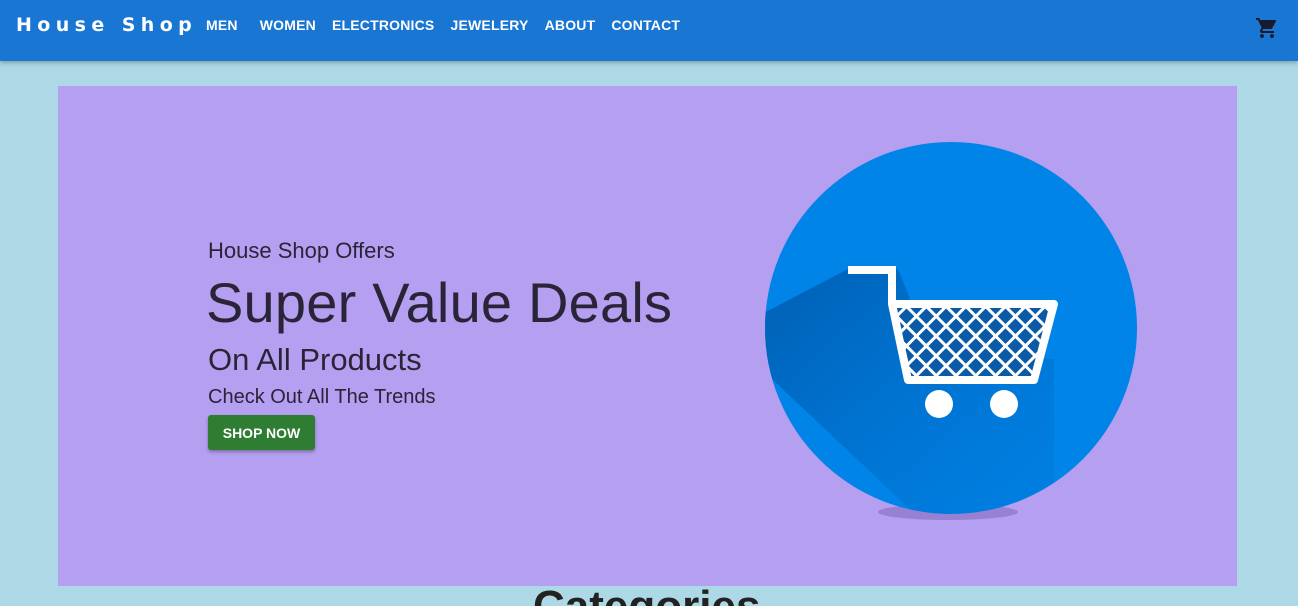 The image size is (1298, 606). I want to click on nav-item-about: ABOUT, so click(570, 25).